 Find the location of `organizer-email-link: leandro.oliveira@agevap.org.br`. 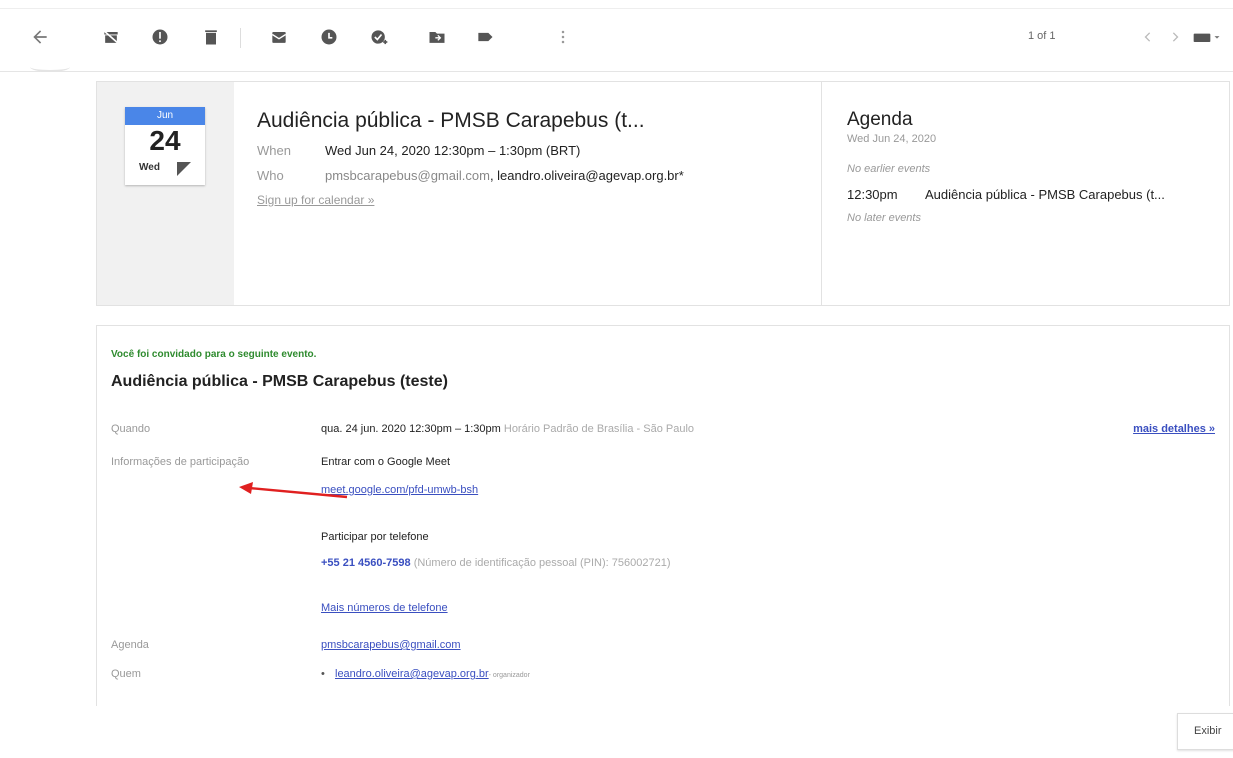

organizer-email-link: leandro.oliveira@agevap.org.br is located at coordinates (412, 674).